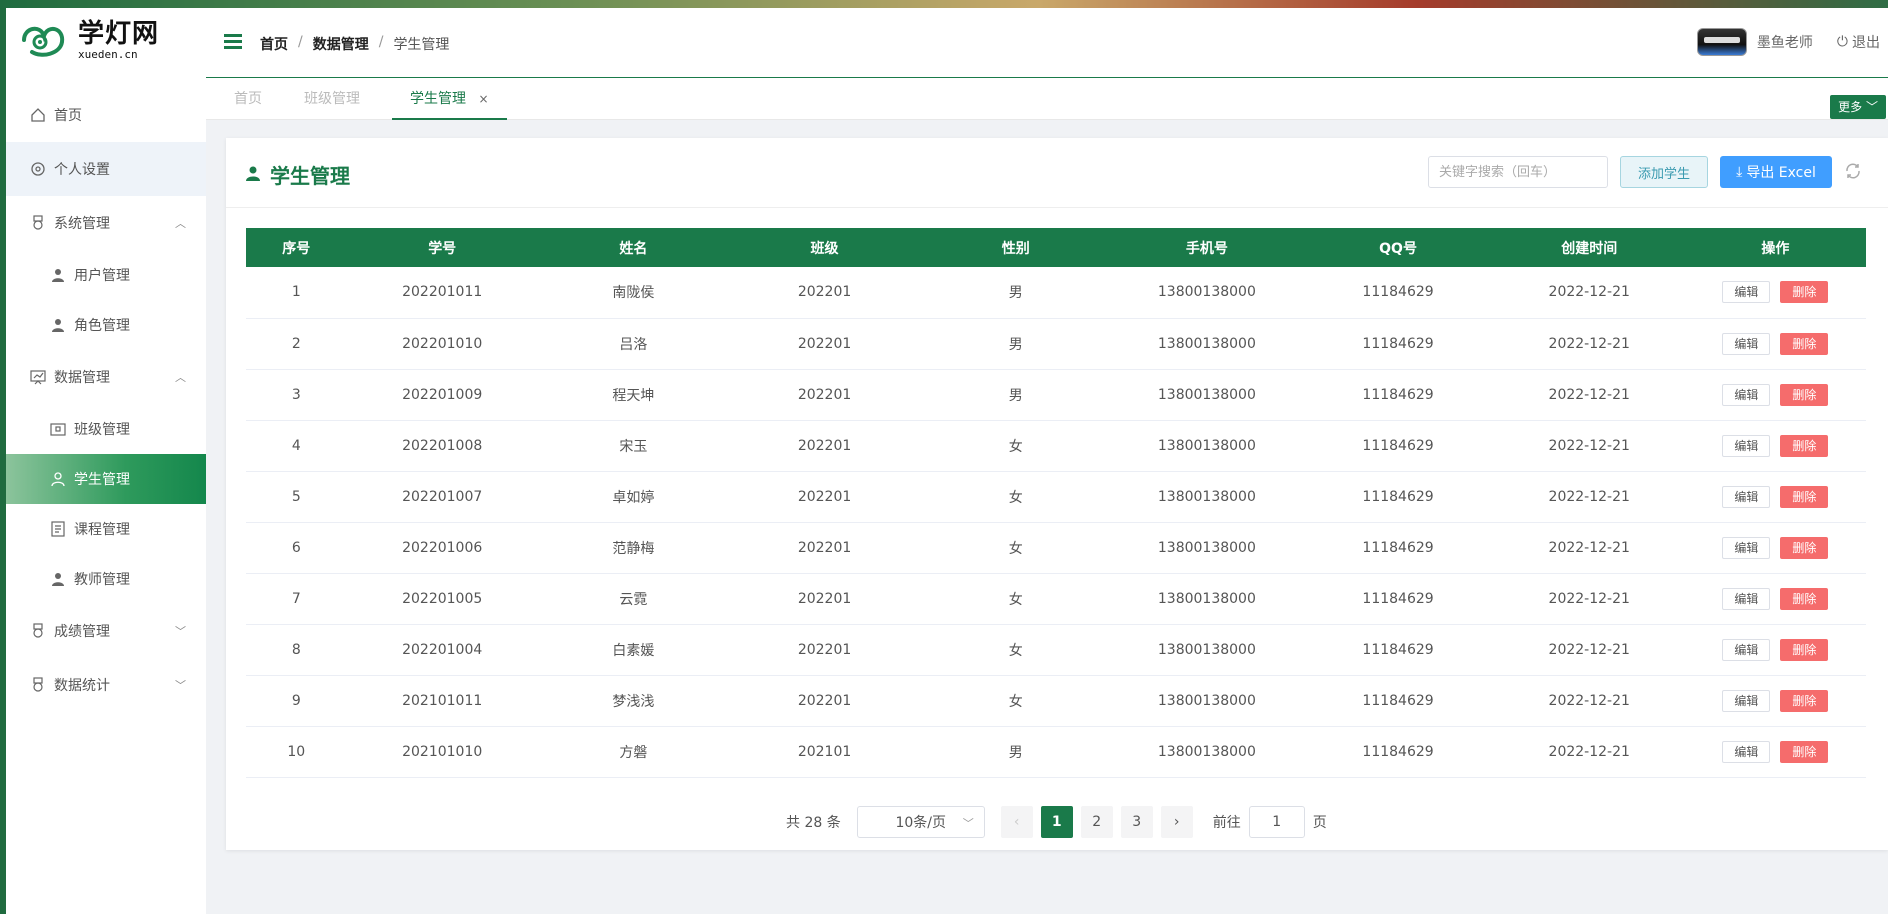 The height and width of the screenshot is (914, 1888). I want to click on table-header-row: 序号 学号 姓名 班级 性别 手机号 QQ号 创建时间 操作, so click(1056, 247).